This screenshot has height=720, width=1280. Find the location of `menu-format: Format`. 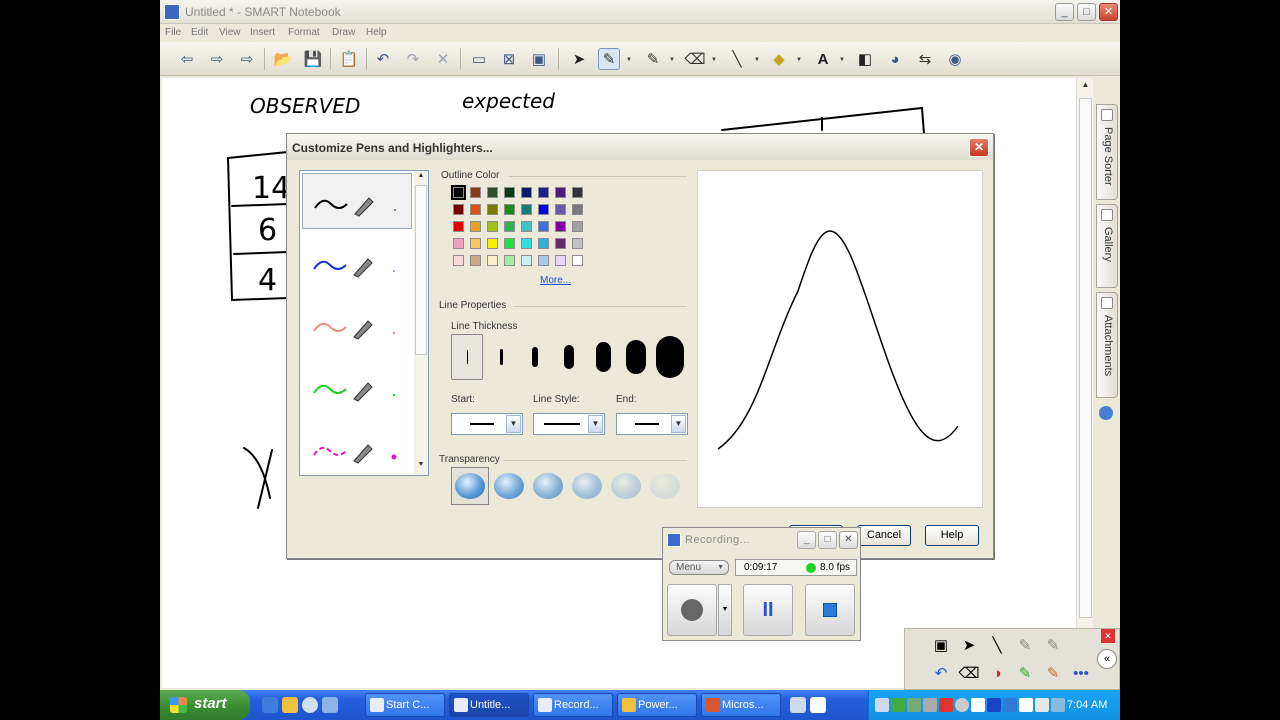

menu-format: Format is located at coordinates (304, 32).